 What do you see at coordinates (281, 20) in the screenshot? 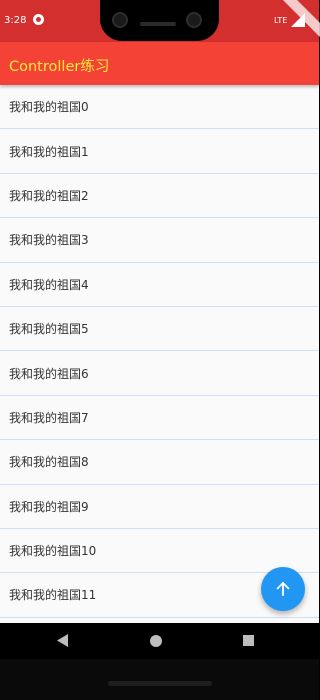
I see `network-type: LTE` at bounding box center [281, 20].